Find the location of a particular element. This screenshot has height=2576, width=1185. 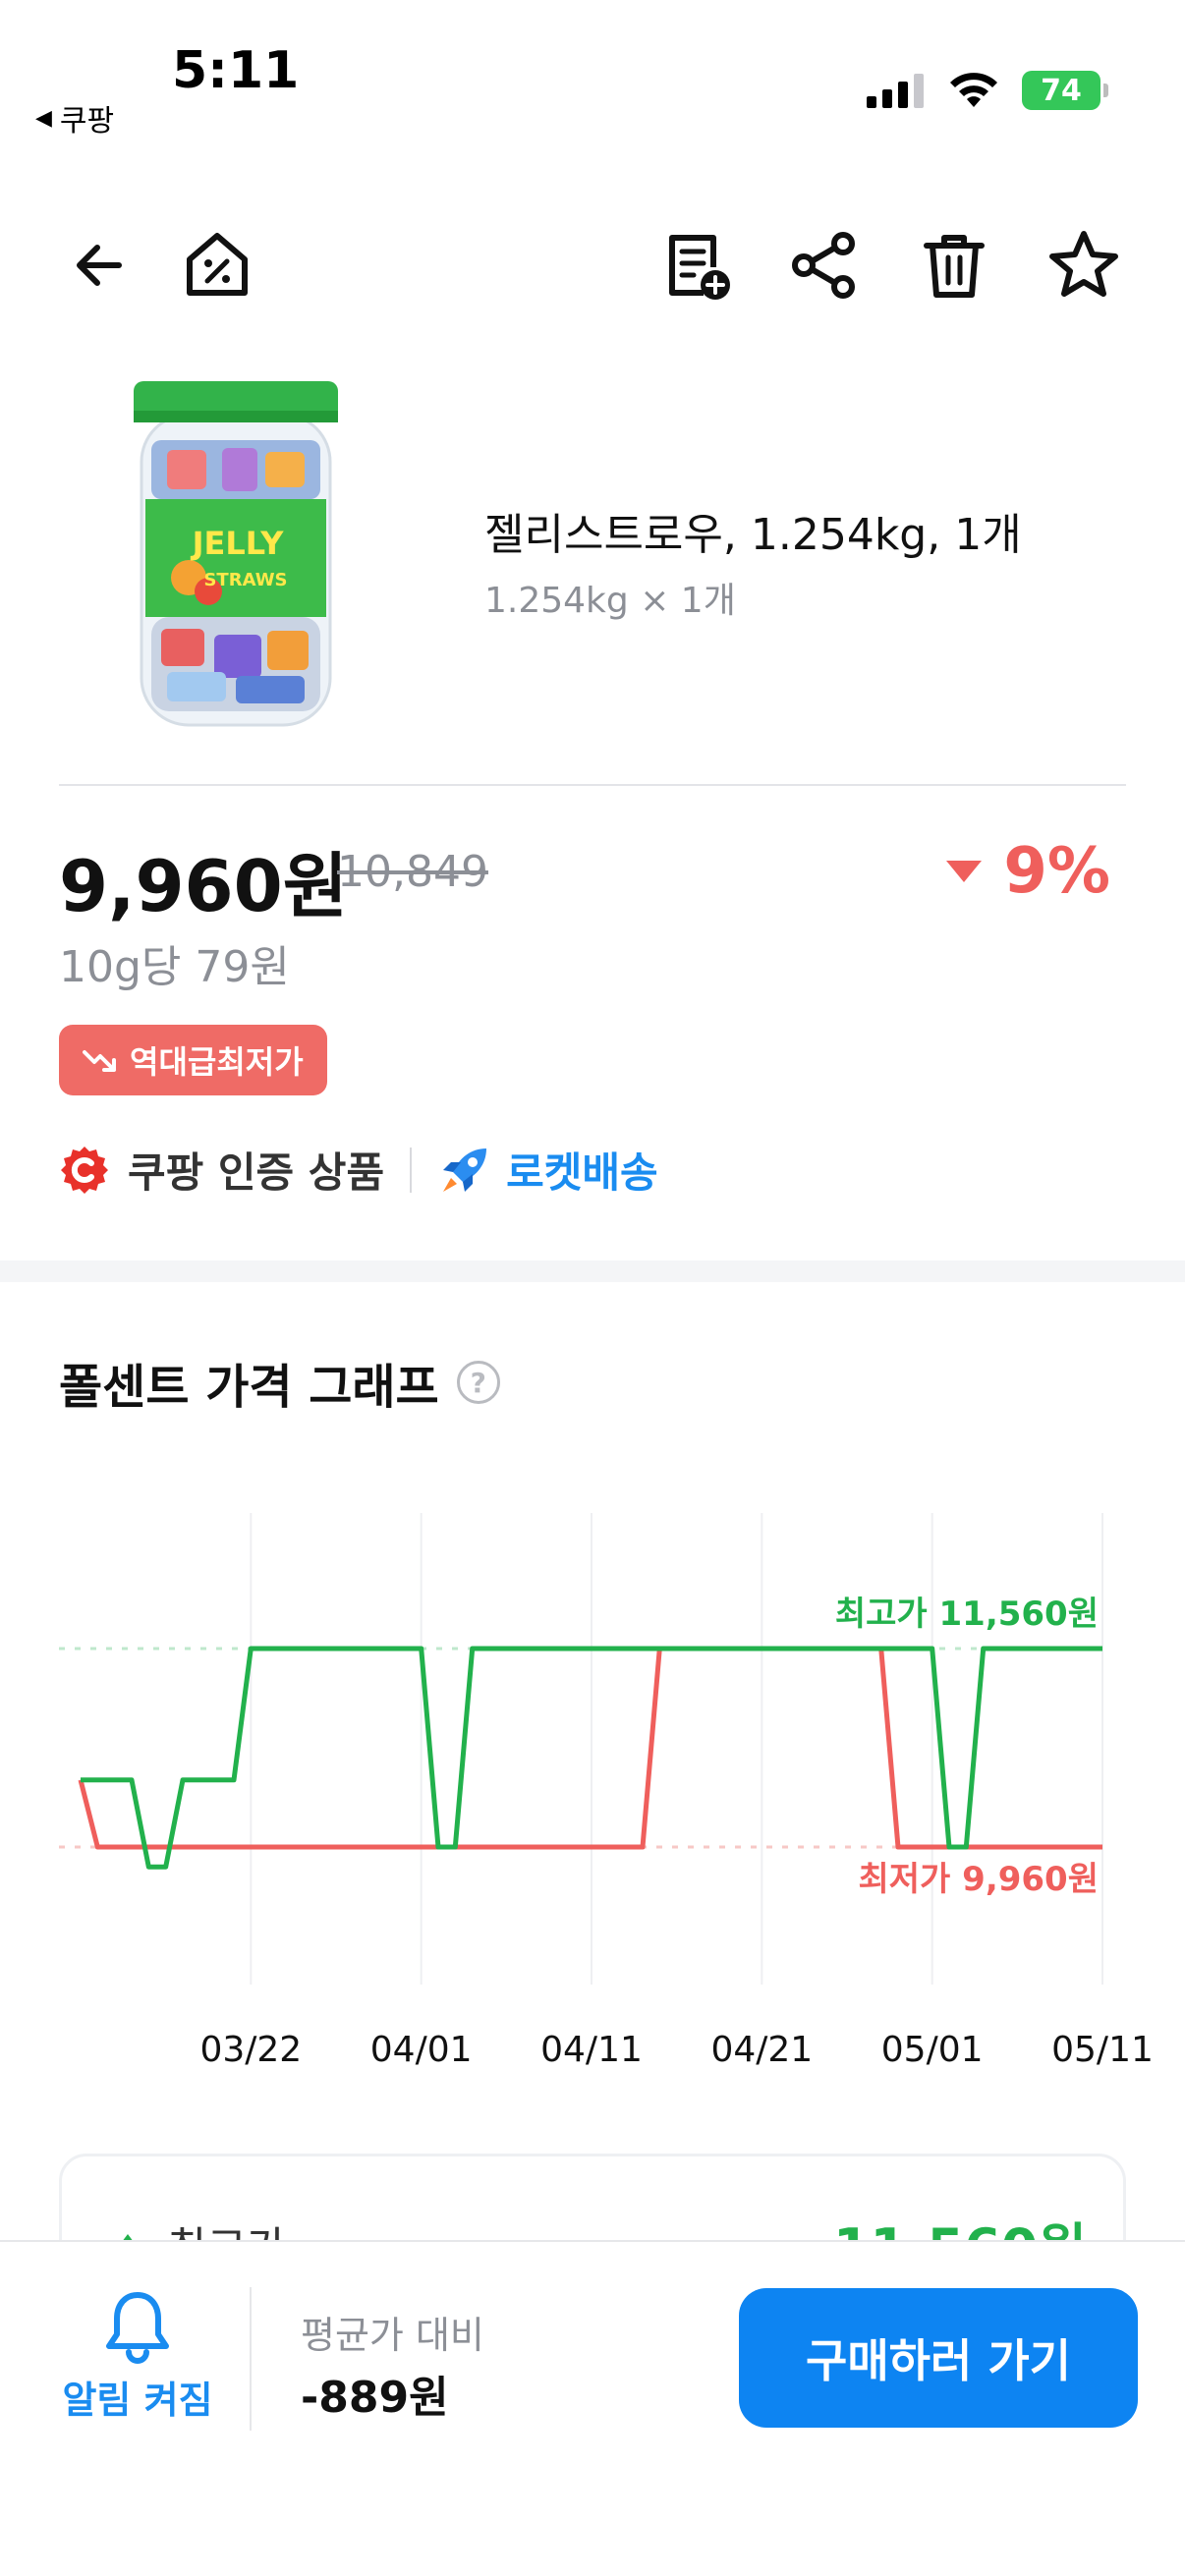

list-add-icon is located at coordinates (699, 267).